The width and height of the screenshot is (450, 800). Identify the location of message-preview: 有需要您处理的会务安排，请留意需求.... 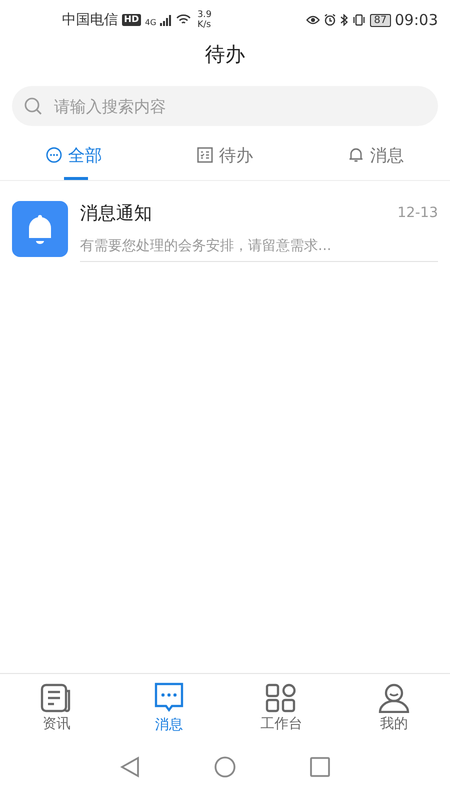
(206, 246).